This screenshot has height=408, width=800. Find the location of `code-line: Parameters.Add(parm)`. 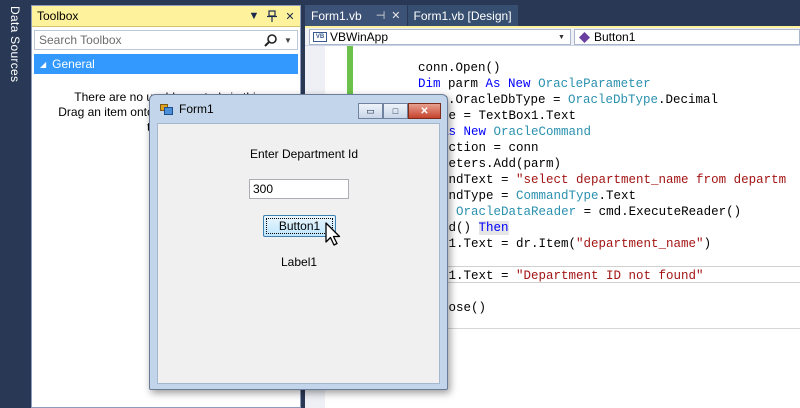

code-line: Parameters.Add(parm) is located at coordinates (486, 164).